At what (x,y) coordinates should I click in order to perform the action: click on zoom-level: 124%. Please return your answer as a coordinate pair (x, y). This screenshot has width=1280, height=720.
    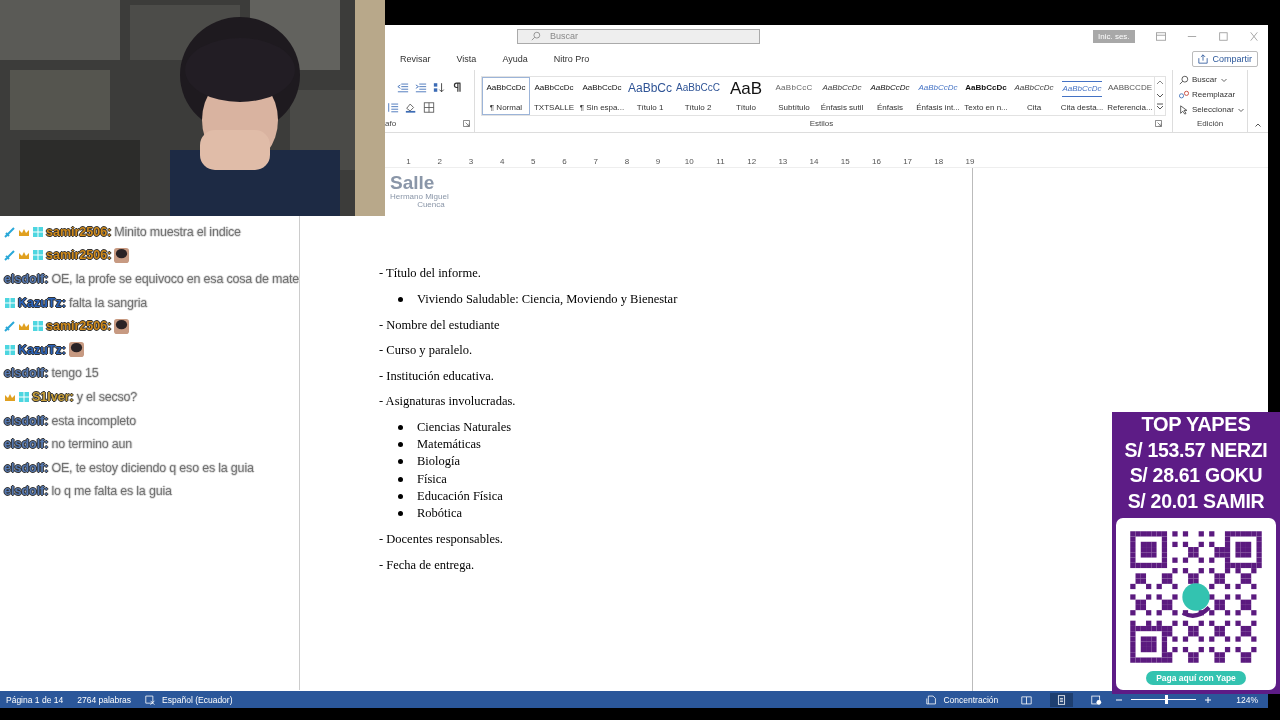
    Looking at the image, I should click on (1247, 699).